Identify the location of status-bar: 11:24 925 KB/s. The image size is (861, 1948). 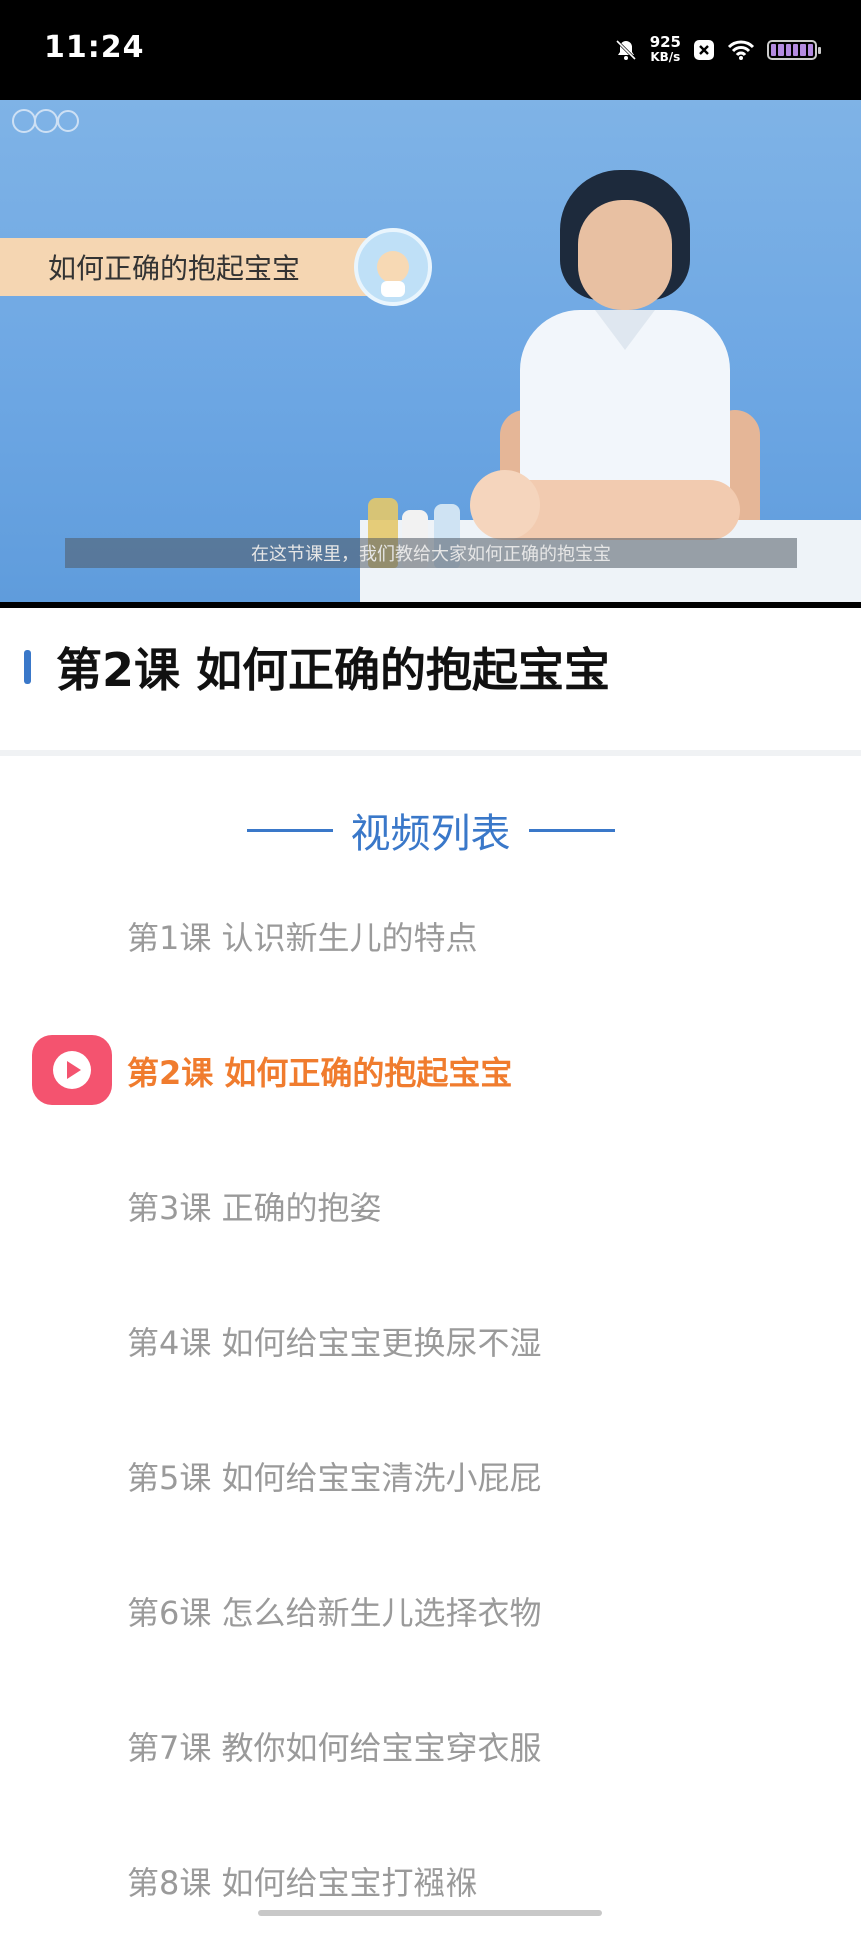
(430, 50).